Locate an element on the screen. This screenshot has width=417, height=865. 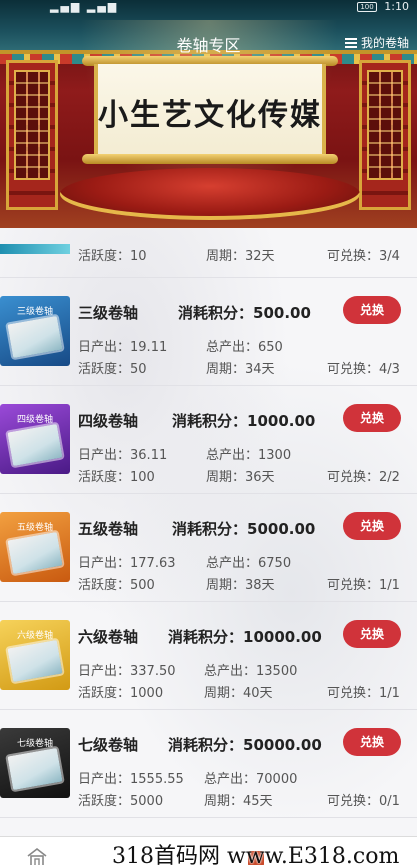
banner-scroll: 小生艺文化传媒 is located at coordinates (210, 110).